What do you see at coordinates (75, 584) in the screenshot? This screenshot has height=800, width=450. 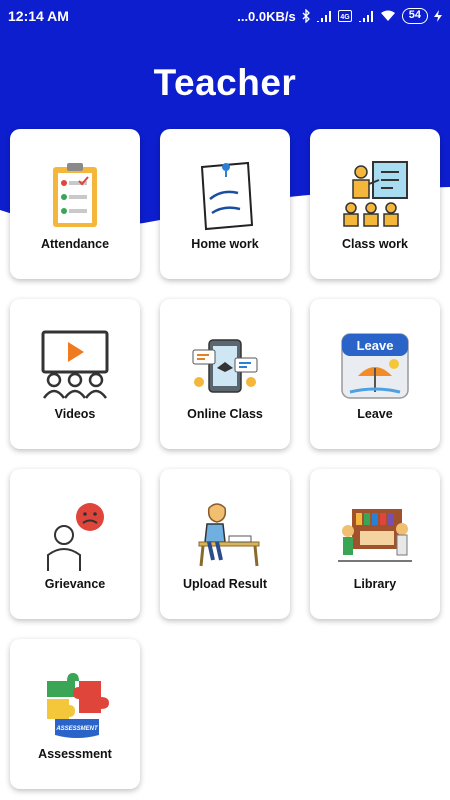 I see `tile-label: Grievance` at bounding box center [75, 584].